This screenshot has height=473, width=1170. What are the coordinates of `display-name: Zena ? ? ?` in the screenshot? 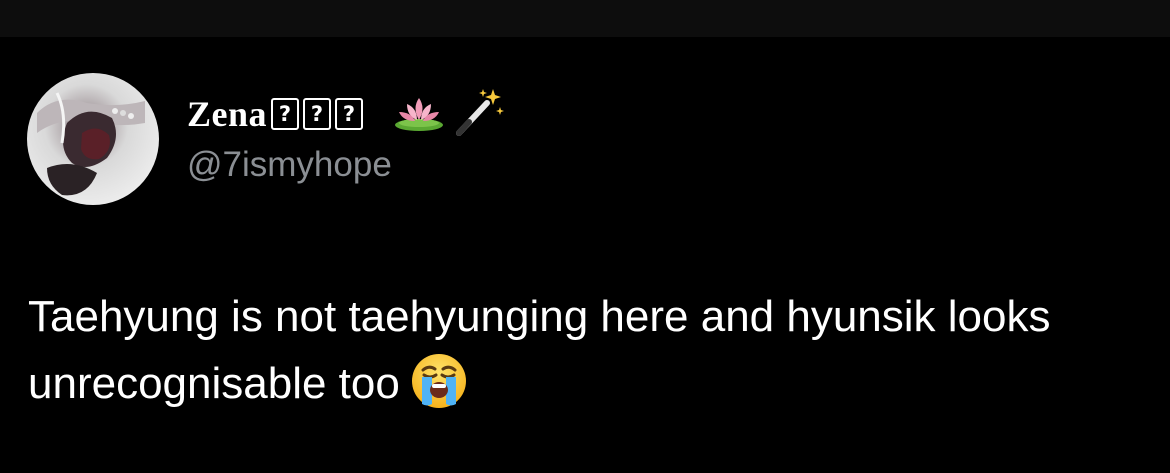 It's located at (346, 112).